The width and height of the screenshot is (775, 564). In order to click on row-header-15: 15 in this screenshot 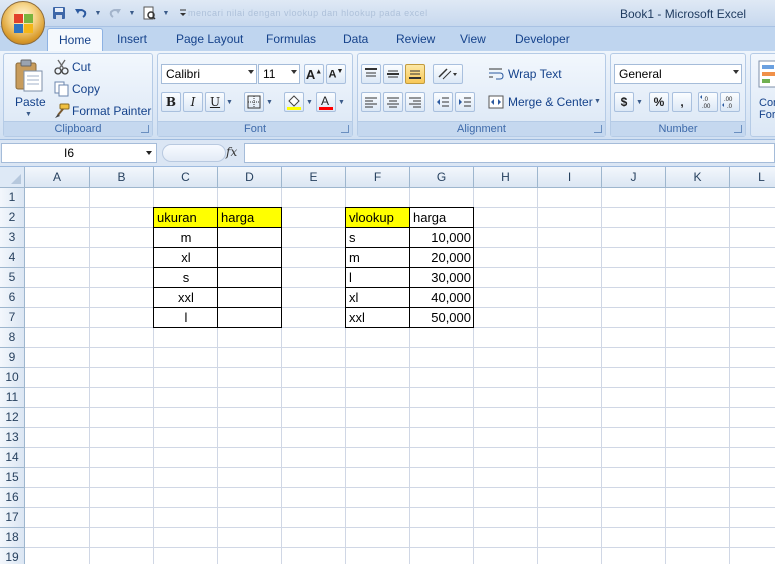, I will do `click(12, 478)`.